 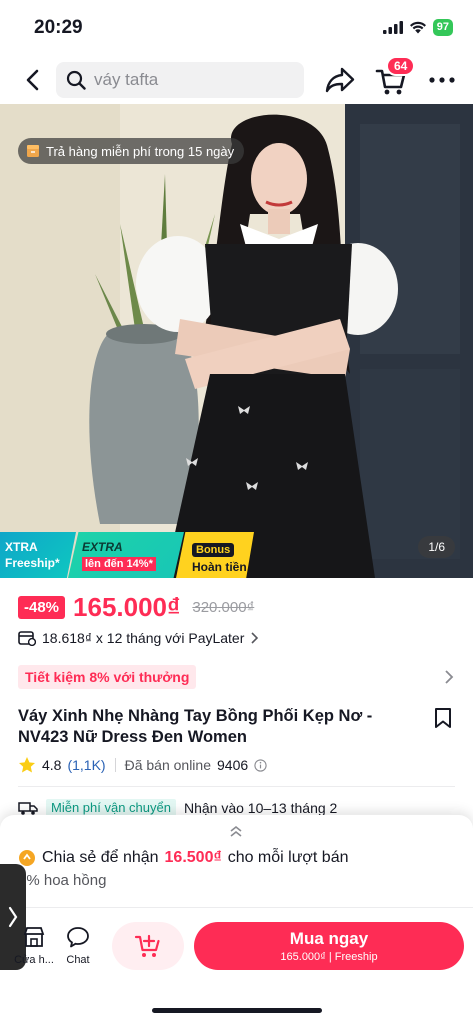 What do you see at coordinates (329, 957) in the screenshot?
I see `buy-now-sublabel: 165.000₫ | Freeship` at bounding box center [329, 957].